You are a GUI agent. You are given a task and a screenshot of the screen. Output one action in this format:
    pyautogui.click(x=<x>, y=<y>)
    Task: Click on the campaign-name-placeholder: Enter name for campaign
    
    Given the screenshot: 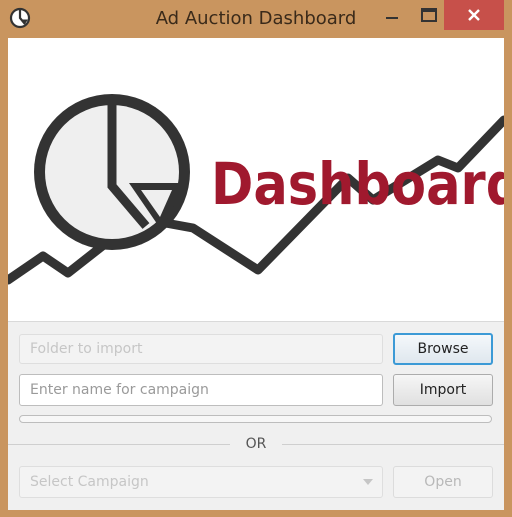 What is the action you would take?
    pyautogui.click(x=119, y=390)
    